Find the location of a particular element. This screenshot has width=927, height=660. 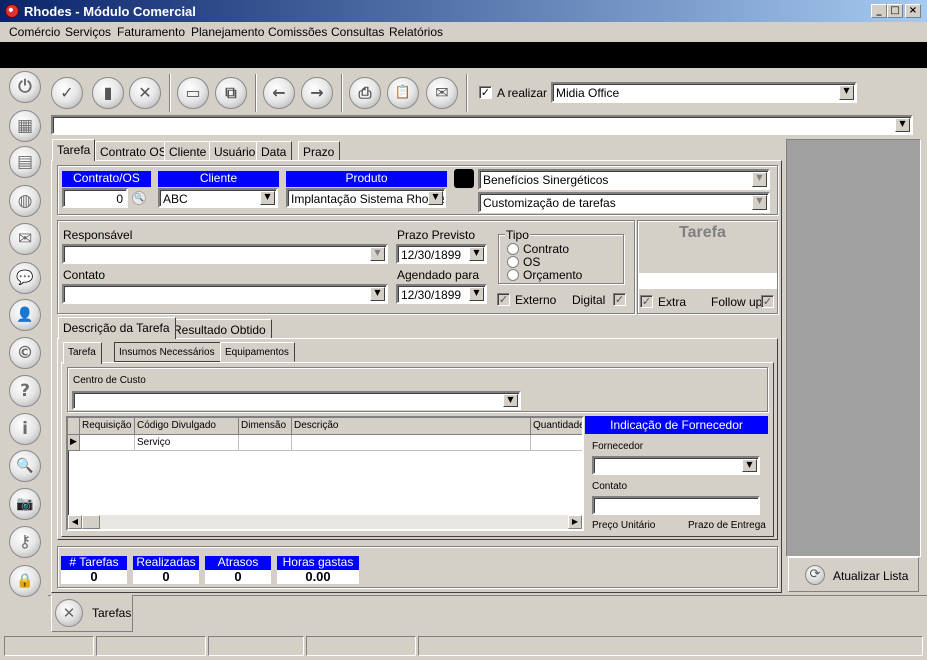

cascade-windows-button: ⧉ is located at coordinates (231, 93).